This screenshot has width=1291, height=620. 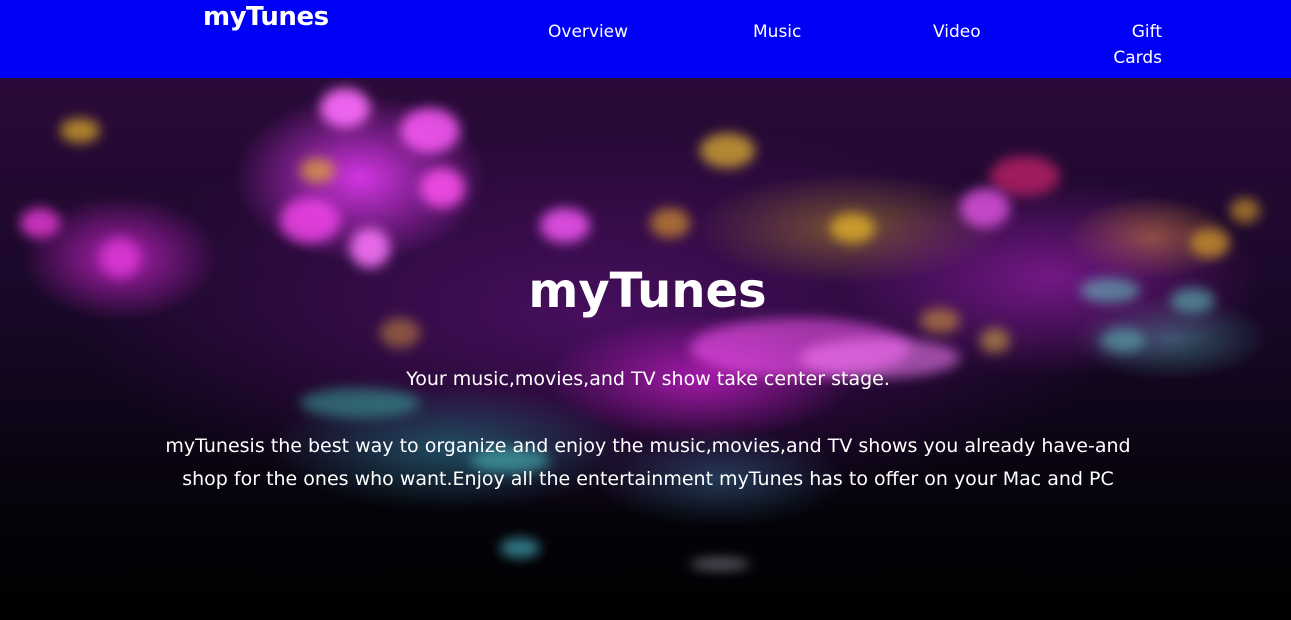 What do you see at coordinates (588, 32) in the screenshot?
I see `nav-link-overview: Overview` at bounding box center [588, 32].